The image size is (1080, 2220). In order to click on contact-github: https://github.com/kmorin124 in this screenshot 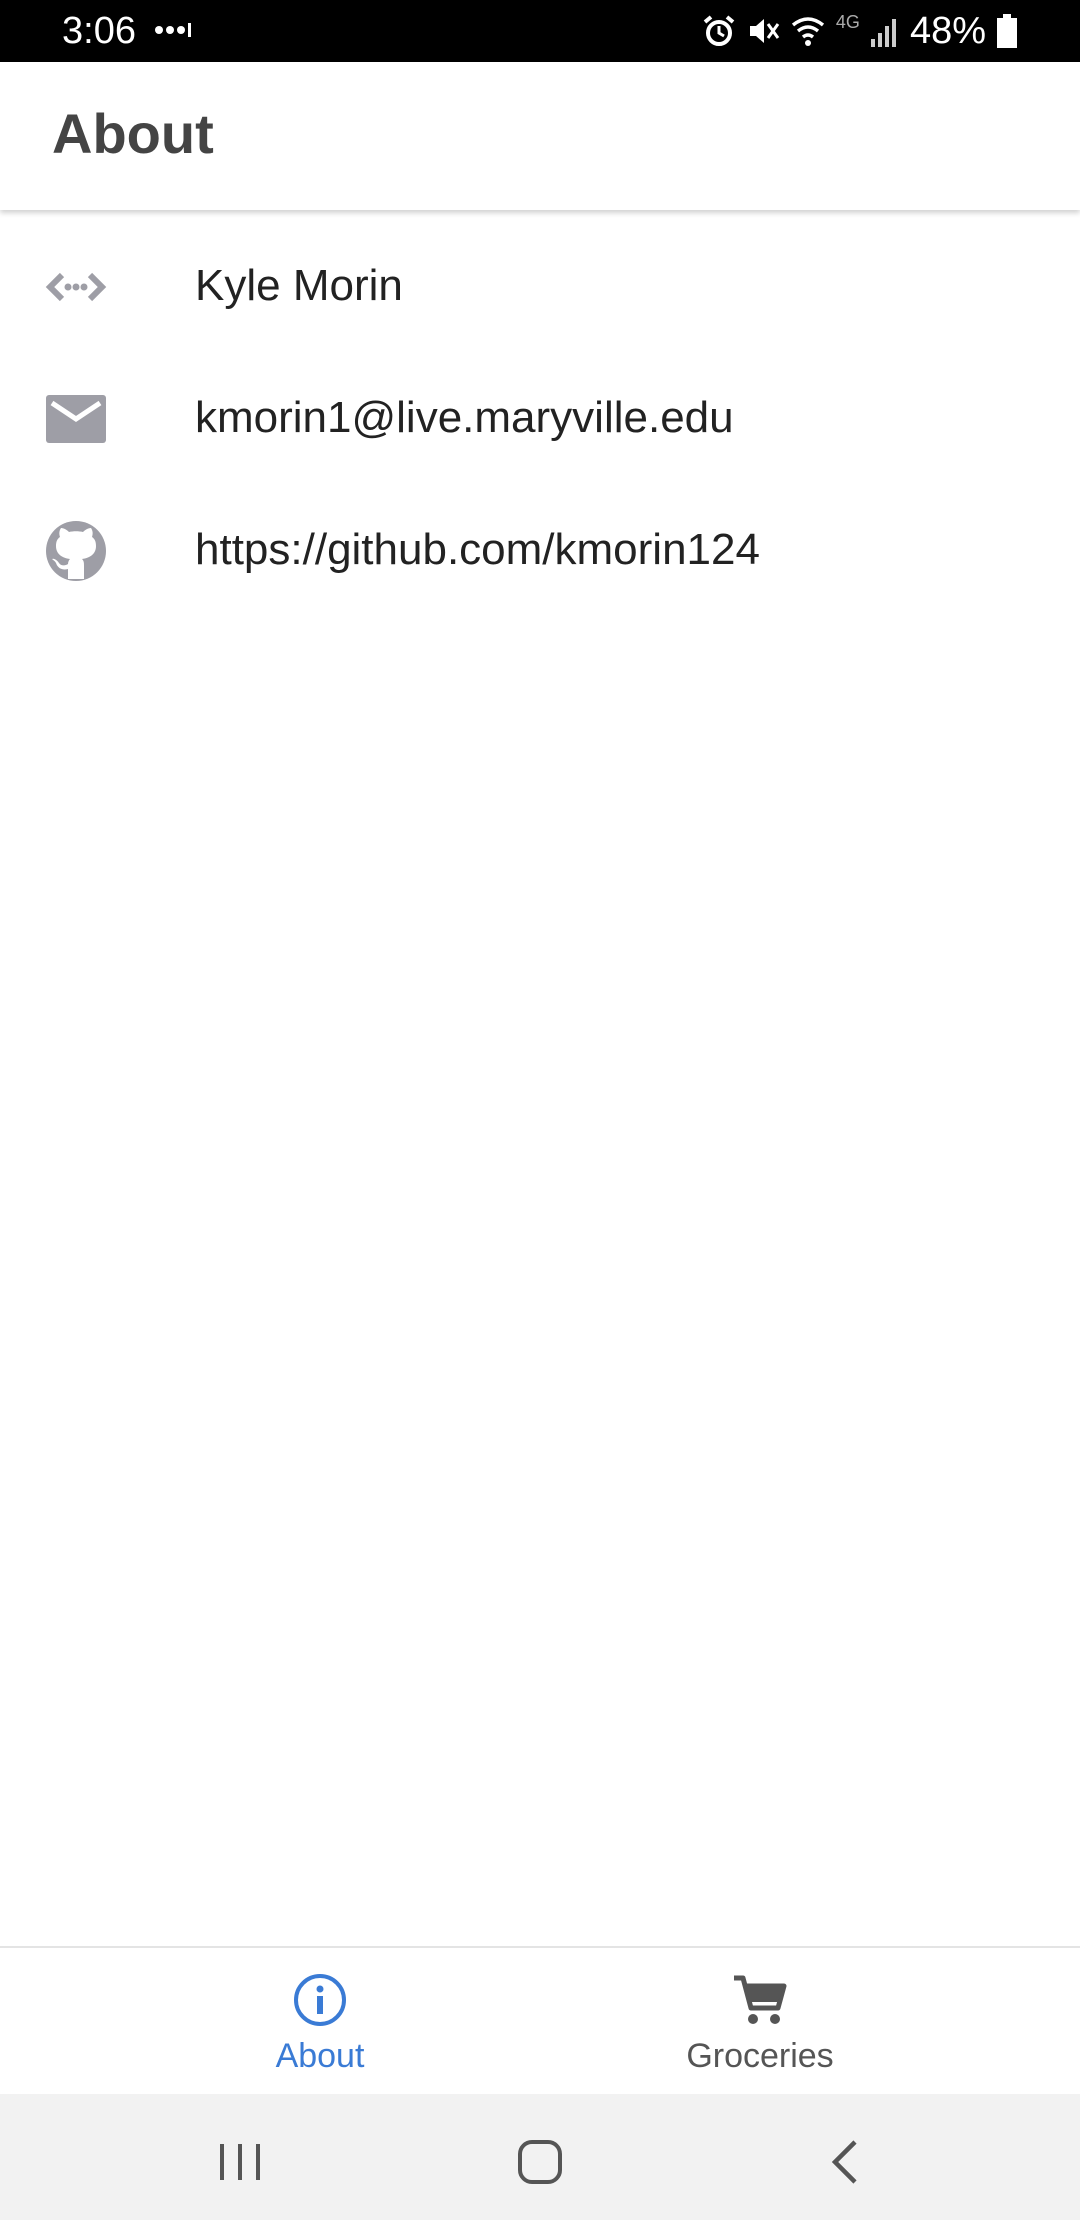, I will do `click(477, 549)`.